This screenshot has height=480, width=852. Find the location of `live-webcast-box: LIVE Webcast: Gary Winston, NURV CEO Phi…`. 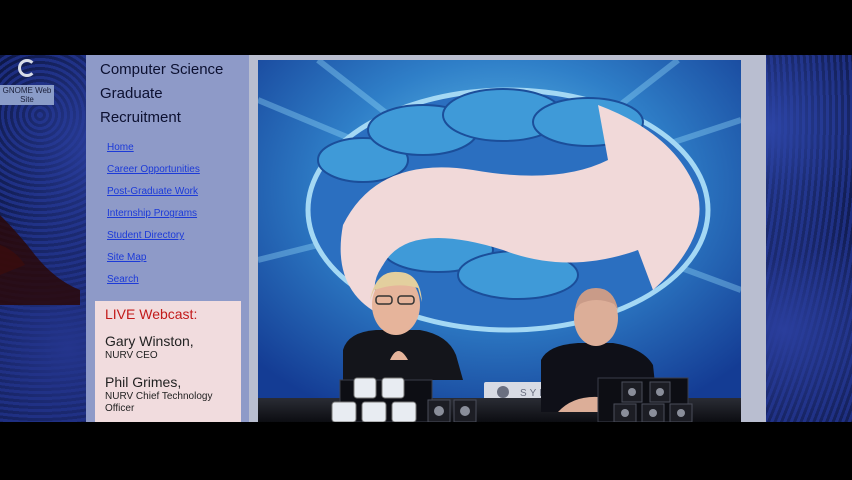

live-webcast-box: LIVE Webcast: Gary Winston, NURV CEO Phi… is located at coordinates (168, 361).